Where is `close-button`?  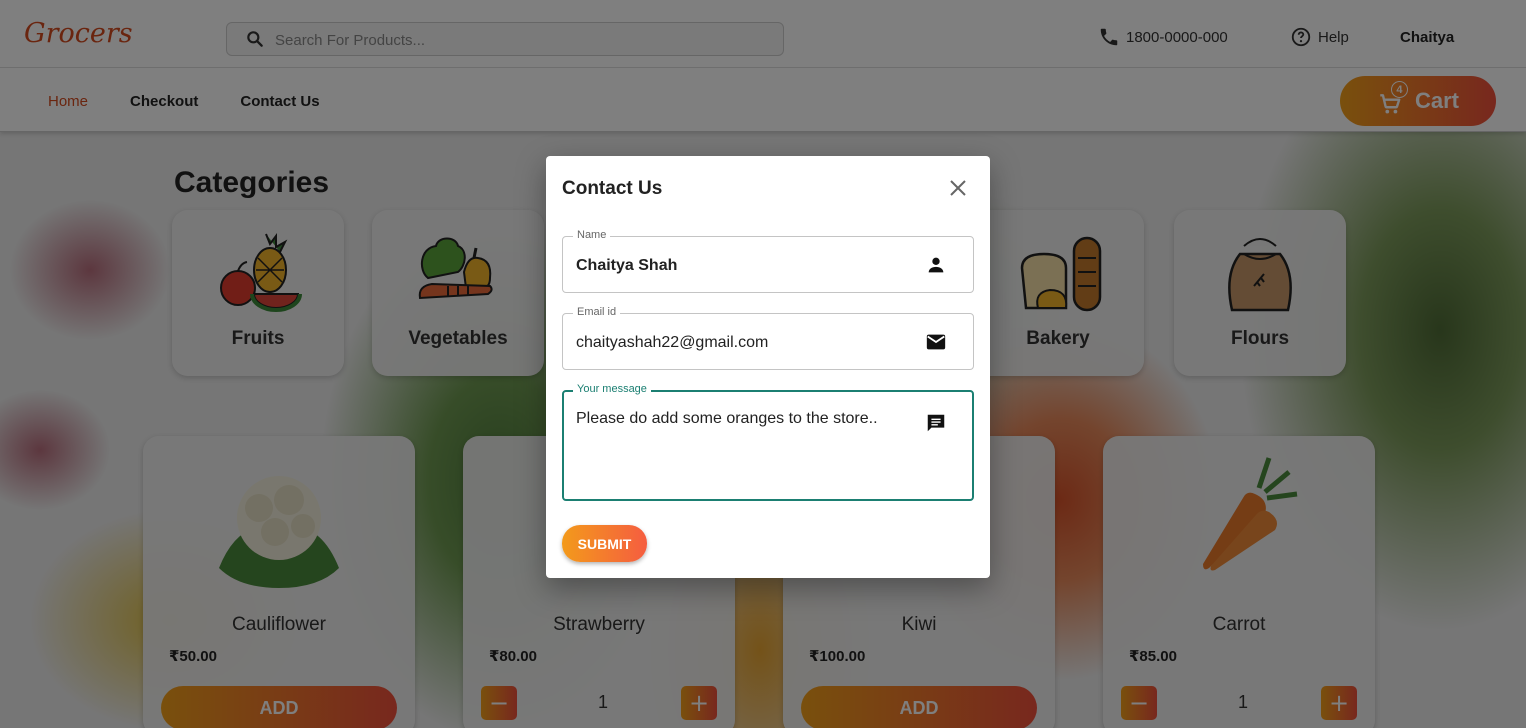
close-button is located at coordinates (958, 188).